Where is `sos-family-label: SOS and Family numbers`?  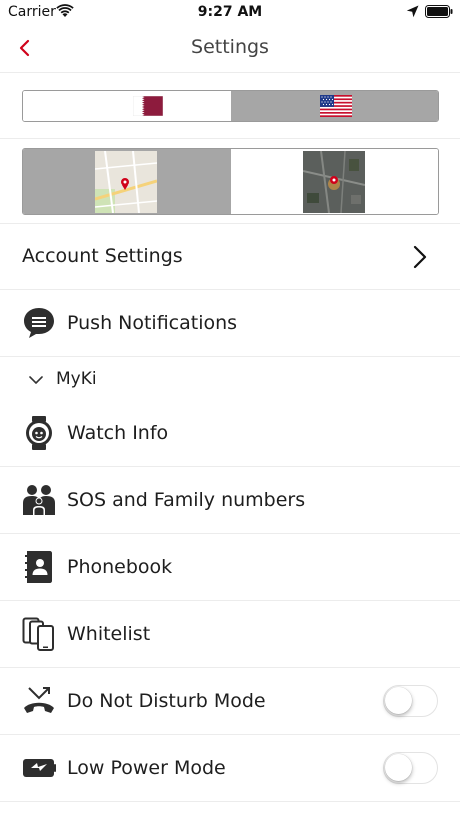
sos-family-label: SOS and Family numbers is located at coordinates (186, 500).